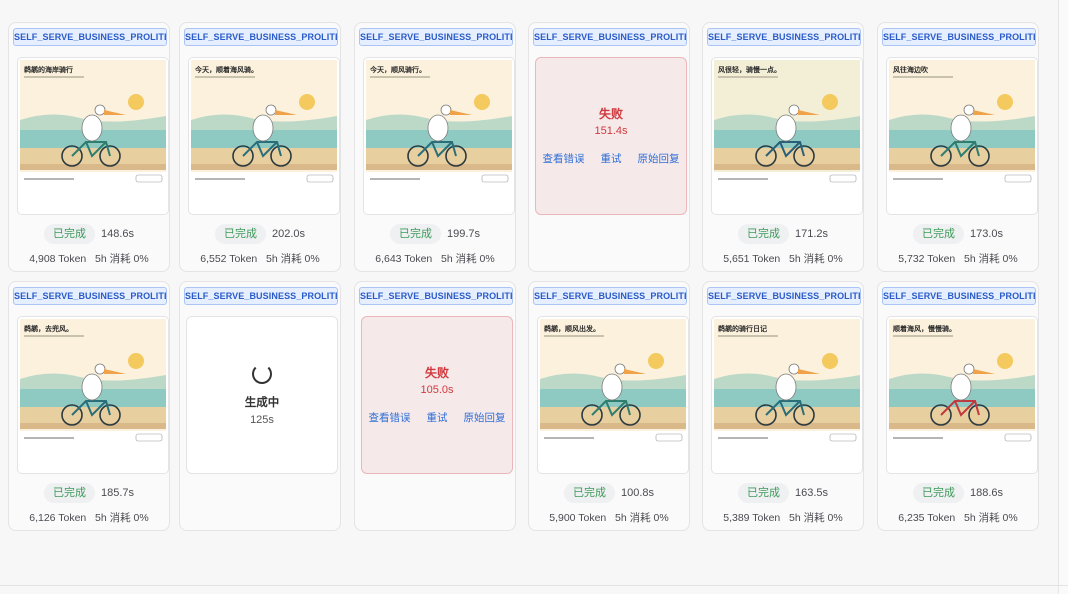  I want to click on token-count: 6,235 Token, so click(927, 518).